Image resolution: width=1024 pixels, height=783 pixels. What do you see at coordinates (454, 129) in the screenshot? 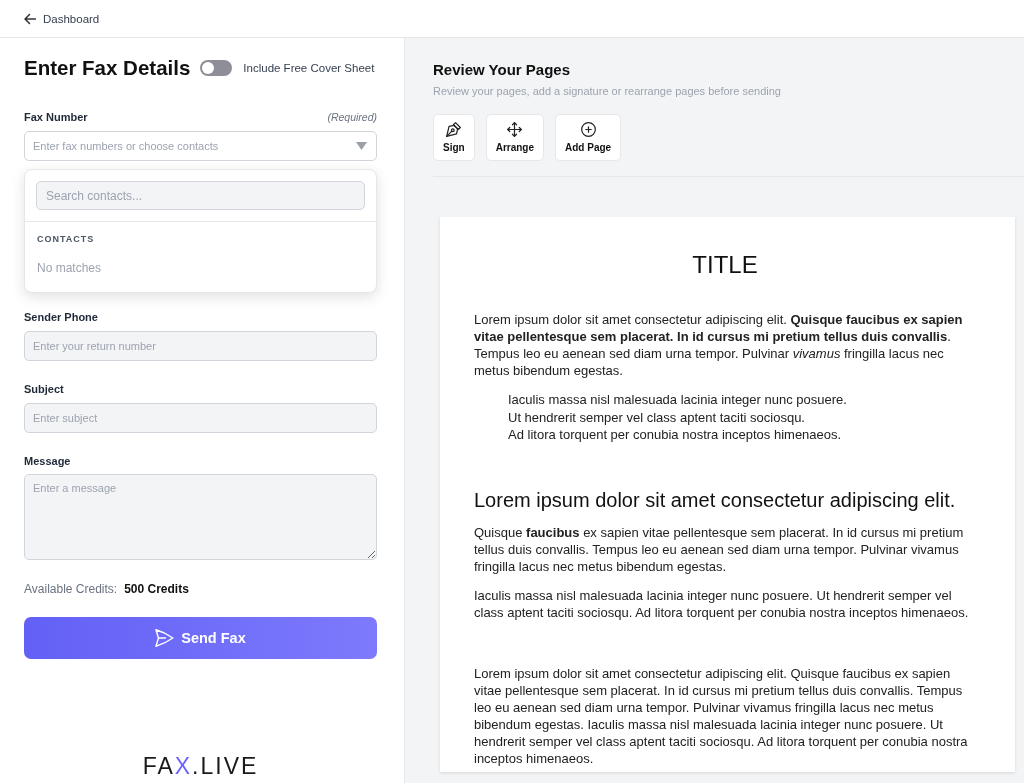
I see `pen-nib-icon` at bounding box center [454, 129].